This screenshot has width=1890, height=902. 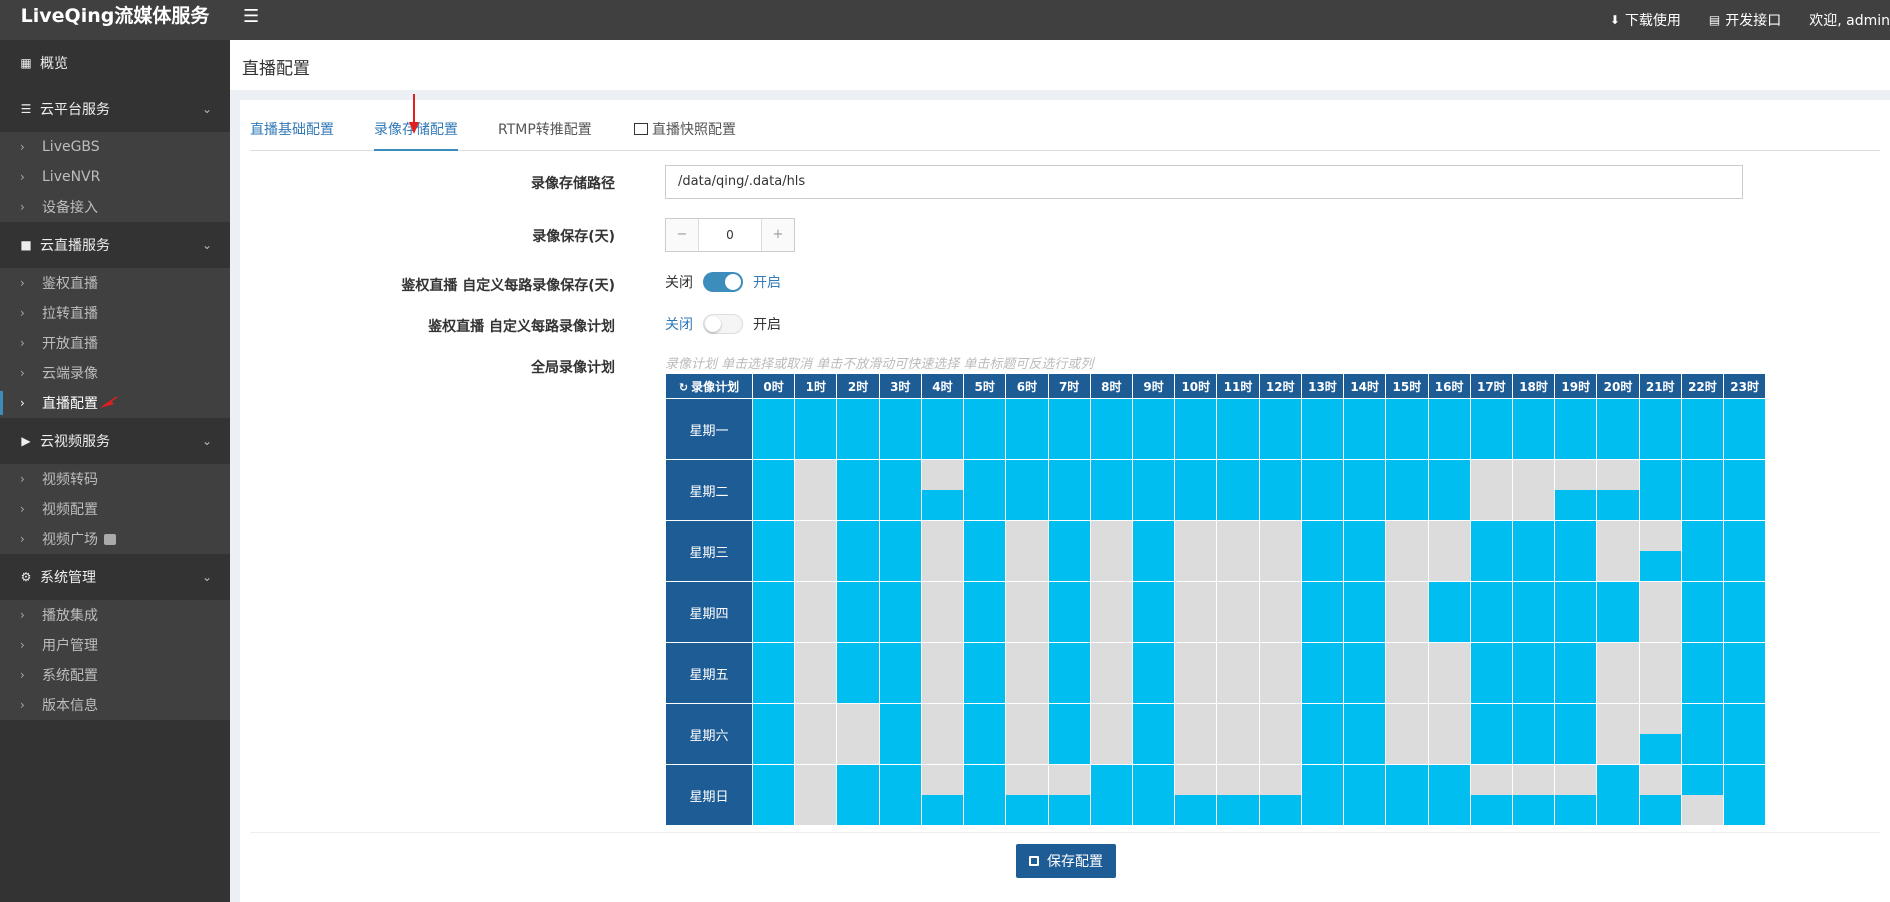 What do you see at coordinates (709, 734) in the screenshot?
I see `day-header: 星期六` at bounding box center [709, 734].